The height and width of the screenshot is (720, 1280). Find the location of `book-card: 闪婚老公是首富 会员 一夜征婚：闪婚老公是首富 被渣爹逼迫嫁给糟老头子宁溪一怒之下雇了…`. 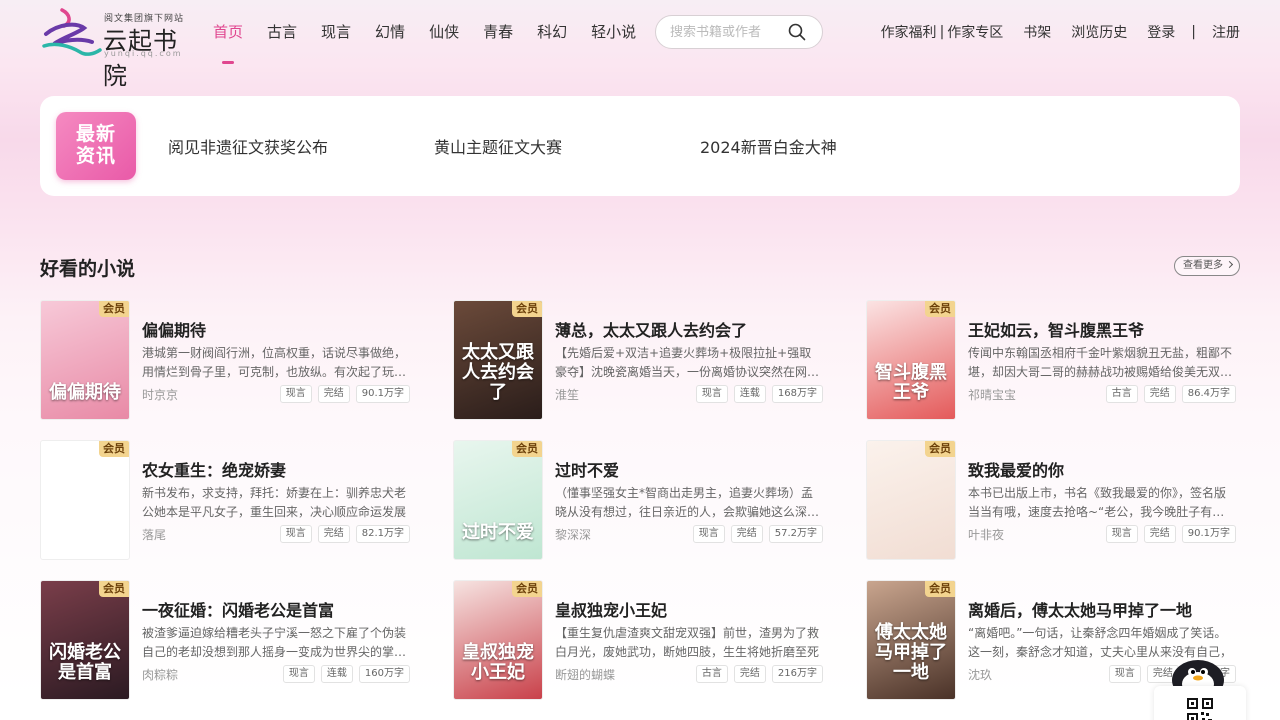

book-card: 闪婚老公是首富 会员 一夜征婚：闪婚老公是首富 被渣爹逼迫嫁给糟老头子宁溪一怒之下雇了… is located at coordinates (225, 640).